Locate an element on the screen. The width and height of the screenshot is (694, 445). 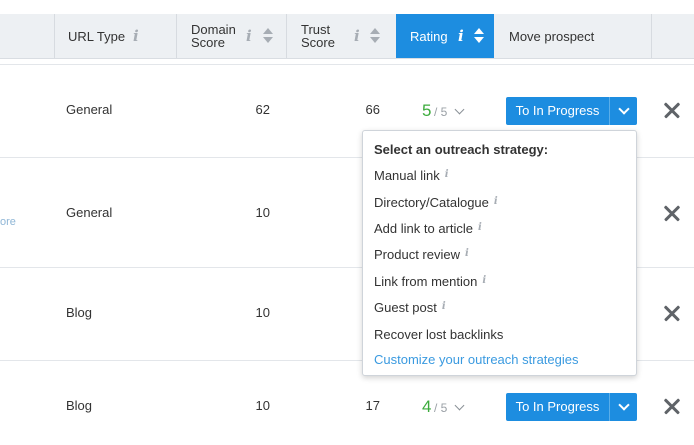
header-domain-score: Domain Score i is located at coordinates (231, 36).